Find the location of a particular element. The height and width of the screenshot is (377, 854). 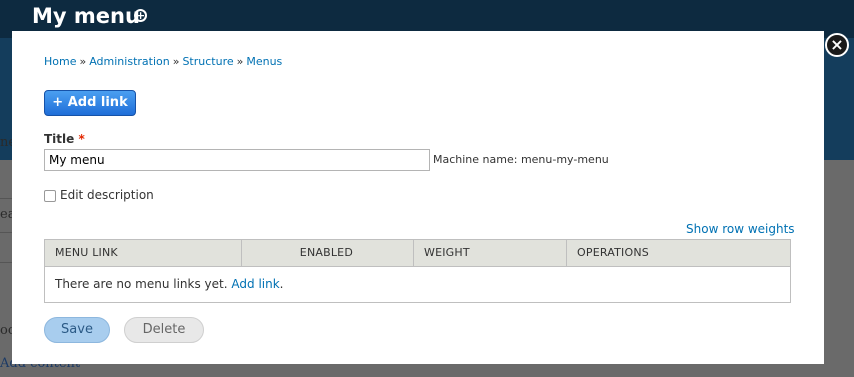

empty-table-message: There are no menu links yet. Add link. is located at coordinates (169, 284).